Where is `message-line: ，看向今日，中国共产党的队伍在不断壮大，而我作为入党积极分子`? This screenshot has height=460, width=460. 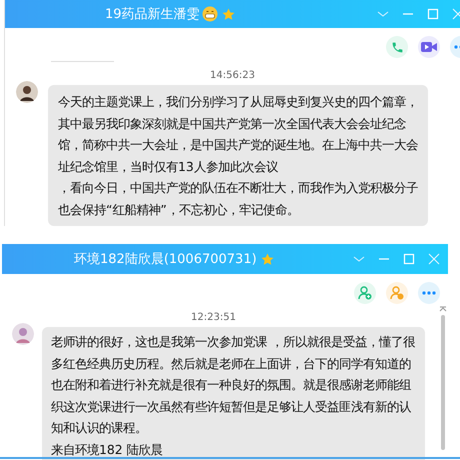
message-line: ，看向今日，中国共产党的队伍在不断壮大，而我作为入党积极分子 is located at coordinates (238, 188).